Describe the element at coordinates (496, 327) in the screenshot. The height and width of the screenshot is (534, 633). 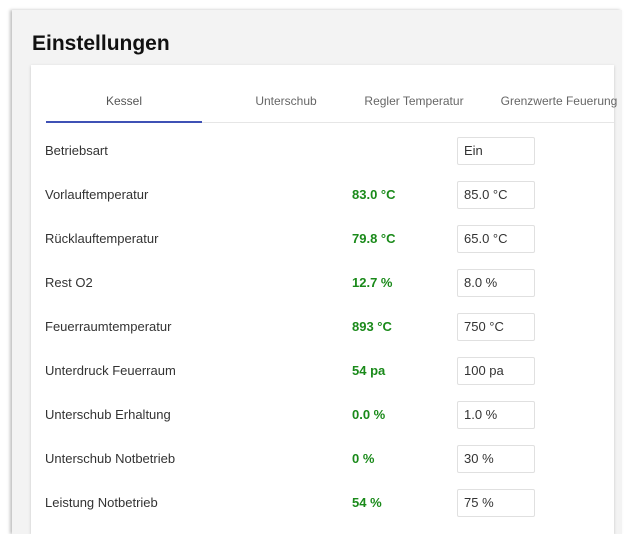
I see `setting-input: 750 °C` at that location.